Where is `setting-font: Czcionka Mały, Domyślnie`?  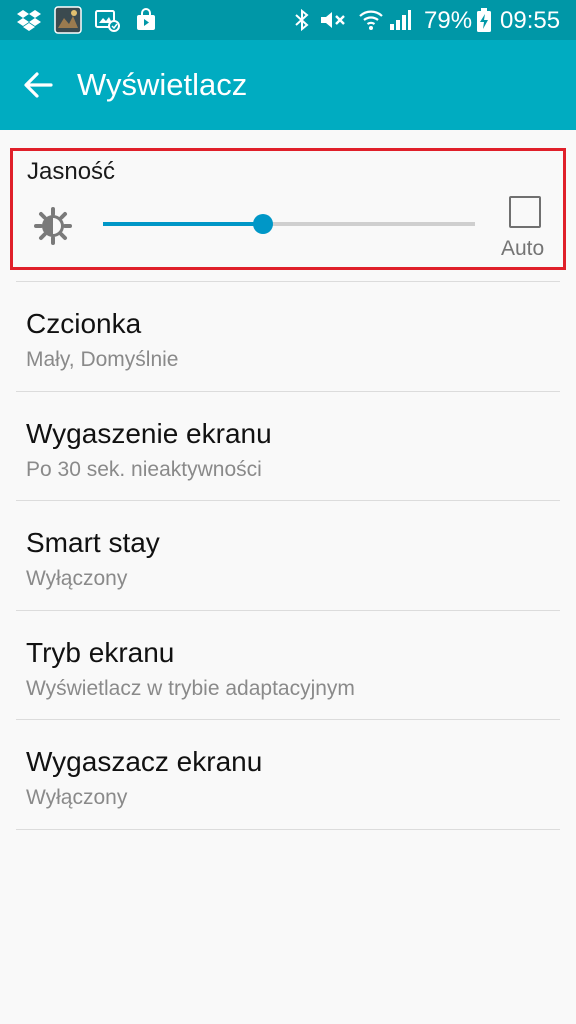
setting-font: Czcionka Mały, Domyślnie is located at coordinates (288, 337).